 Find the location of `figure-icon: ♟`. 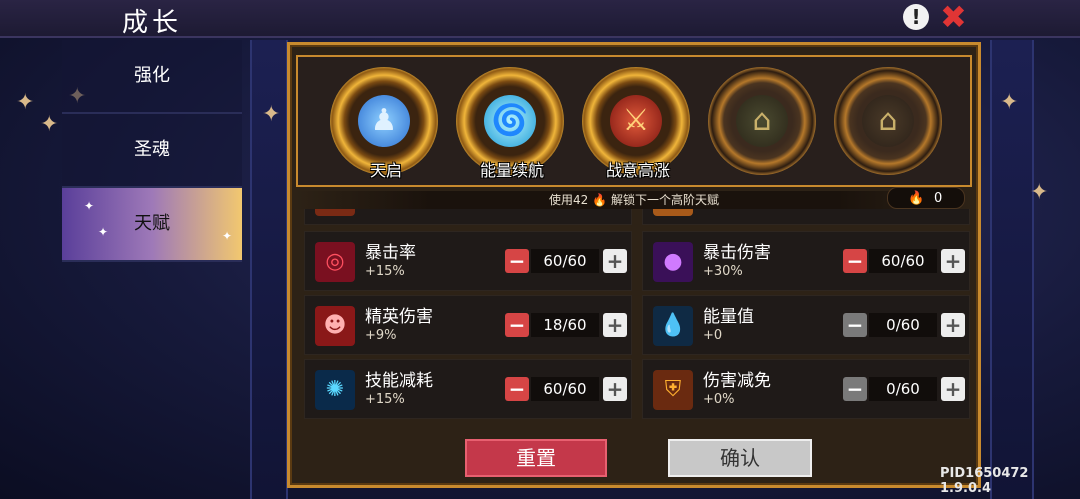

figure-icon: ♟ is located at coordinates (384, 121).